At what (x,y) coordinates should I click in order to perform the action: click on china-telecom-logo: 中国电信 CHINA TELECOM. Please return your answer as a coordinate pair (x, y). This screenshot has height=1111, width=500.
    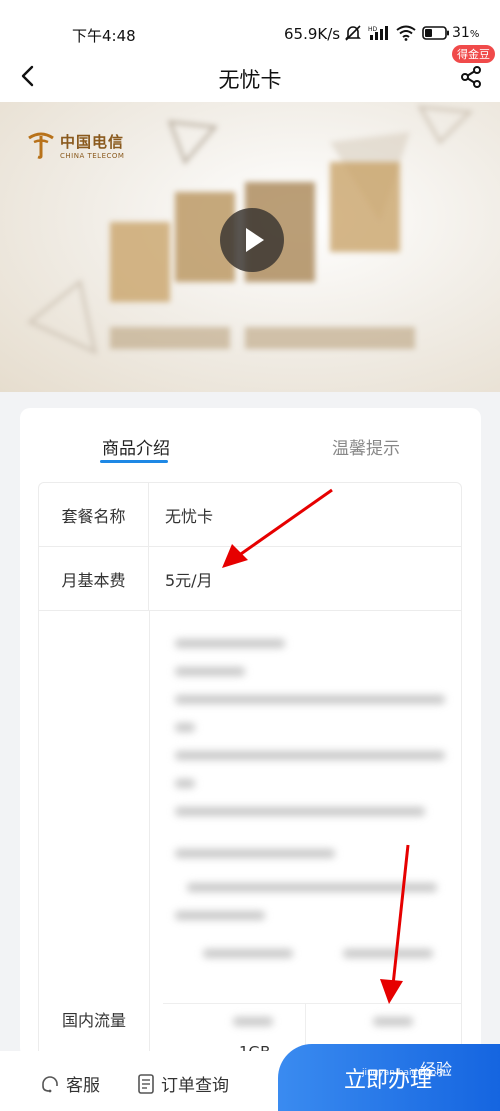
    Looking at the image, I should click on (75, 145).